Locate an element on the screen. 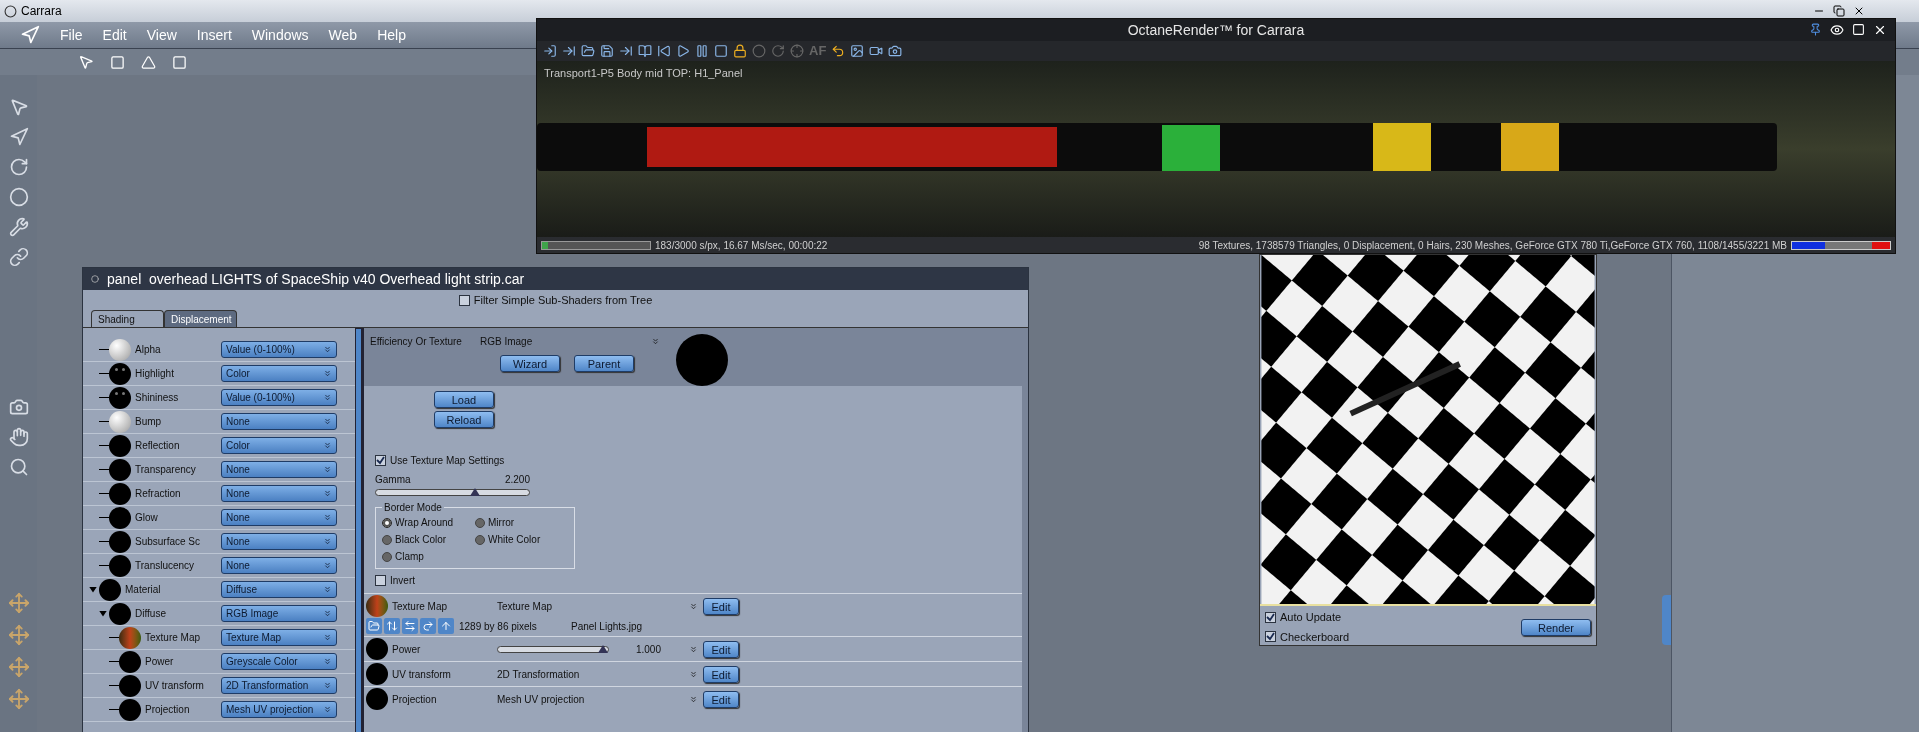 This screenshot has height=732, width=1919. crosshair-icon is located at coordinates (797, 51).